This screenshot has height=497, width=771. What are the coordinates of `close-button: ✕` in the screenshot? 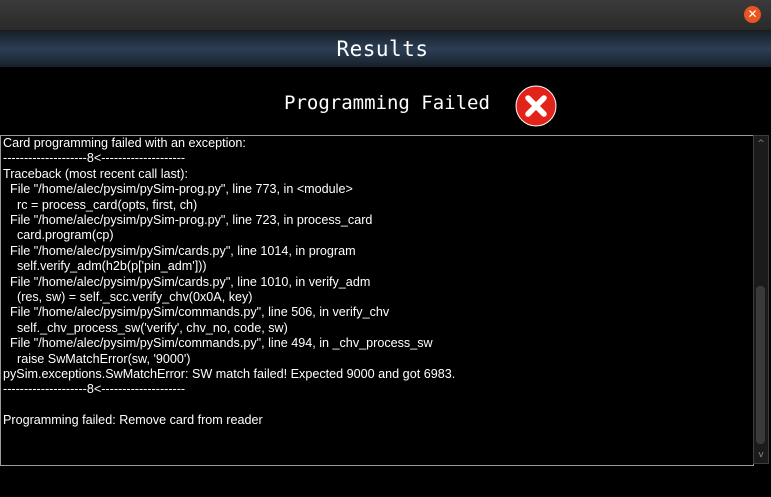 It's located at (752, 14).